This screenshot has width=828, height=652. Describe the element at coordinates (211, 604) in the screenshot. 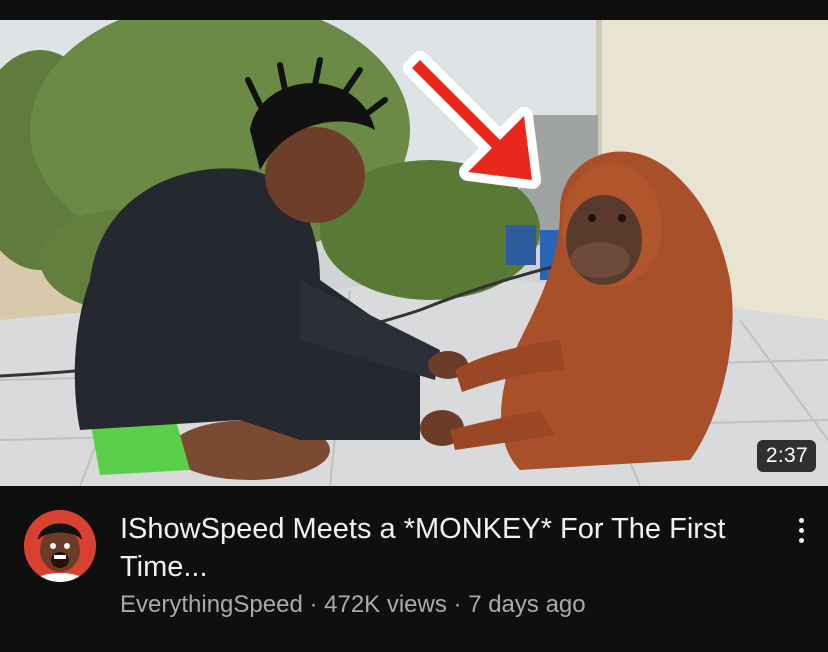

I see `channel-name: EverythingSpeed` at that location.